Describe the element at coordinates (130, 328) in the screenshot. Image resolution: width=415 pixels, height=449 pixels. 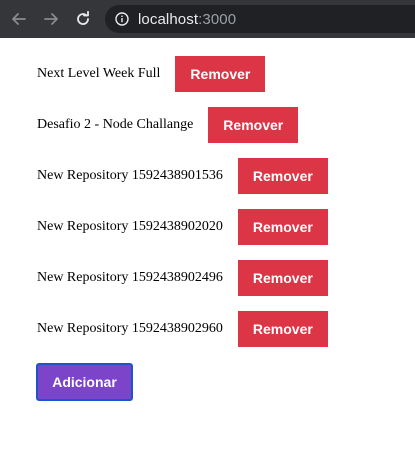
I see `repository-title: New Repository 1592438902960` at that location.